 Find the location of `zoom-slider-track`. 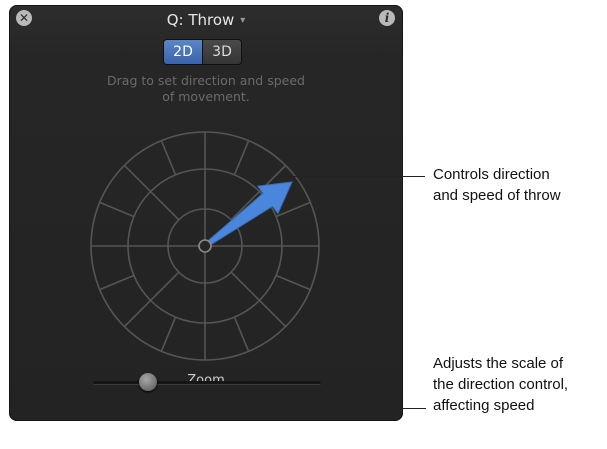

zoom-slider-track is located at coordinates (207, 383).